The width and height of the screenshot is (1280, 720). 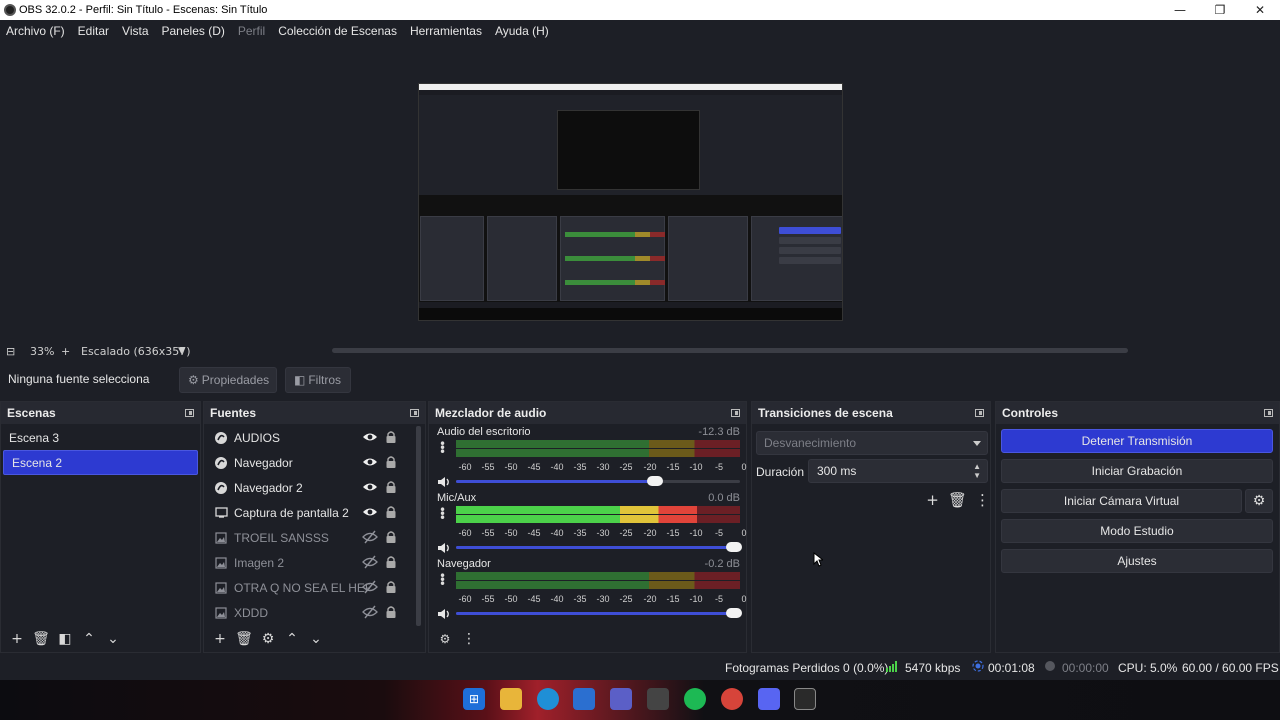 What do you see at coordinates (314, 587) in the screenshot?
I see `source-item: OTRA Q NO SEA EL HERMOSO` at bounding box center [314, 587].